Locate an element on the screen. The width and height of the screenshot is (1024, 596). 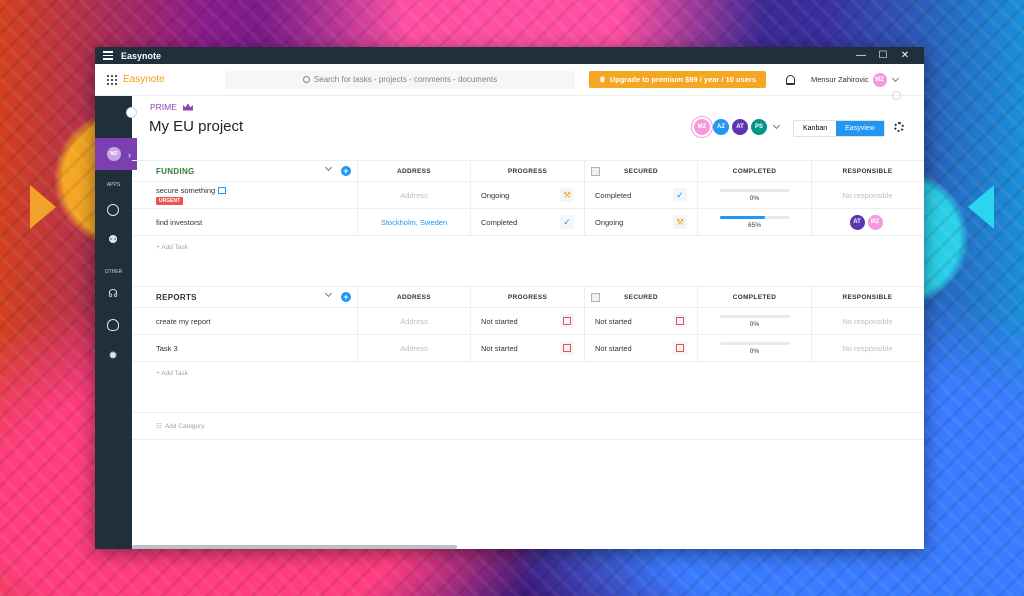
settings-gear-icon is located at coordinates (899, 127).